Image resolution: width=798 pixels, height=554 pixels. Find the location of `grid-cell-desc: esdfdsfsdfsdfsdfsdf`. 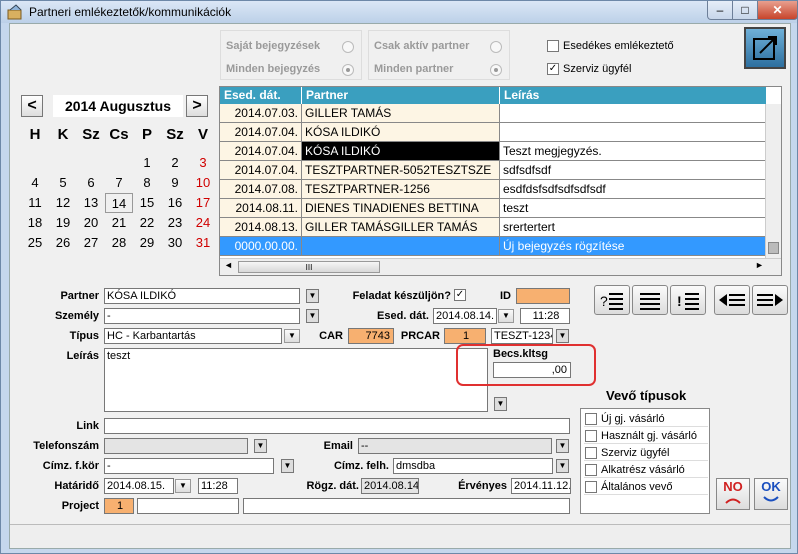

grid-cell-desc: esdfdsfsdfsdfsdfsdf is located at coordinates (633, 189).